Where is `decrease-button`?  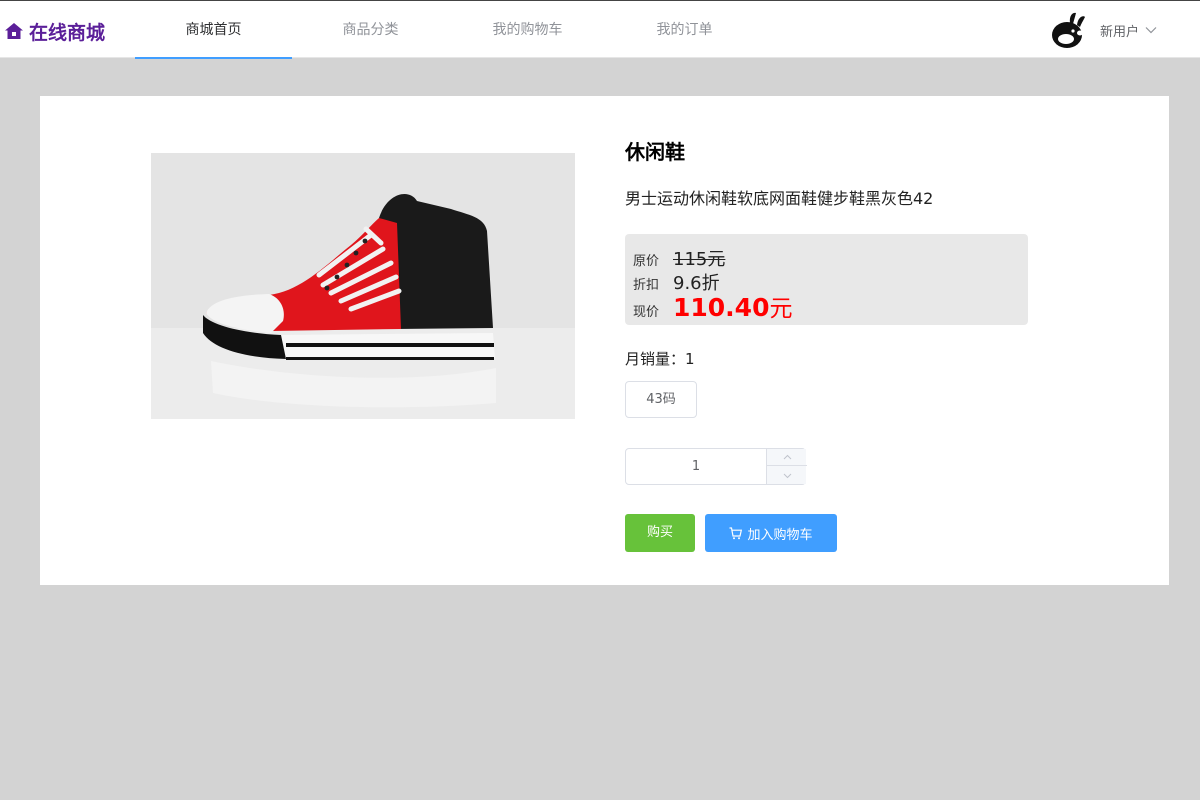 decrease-button is located at coordinates (787, 475).